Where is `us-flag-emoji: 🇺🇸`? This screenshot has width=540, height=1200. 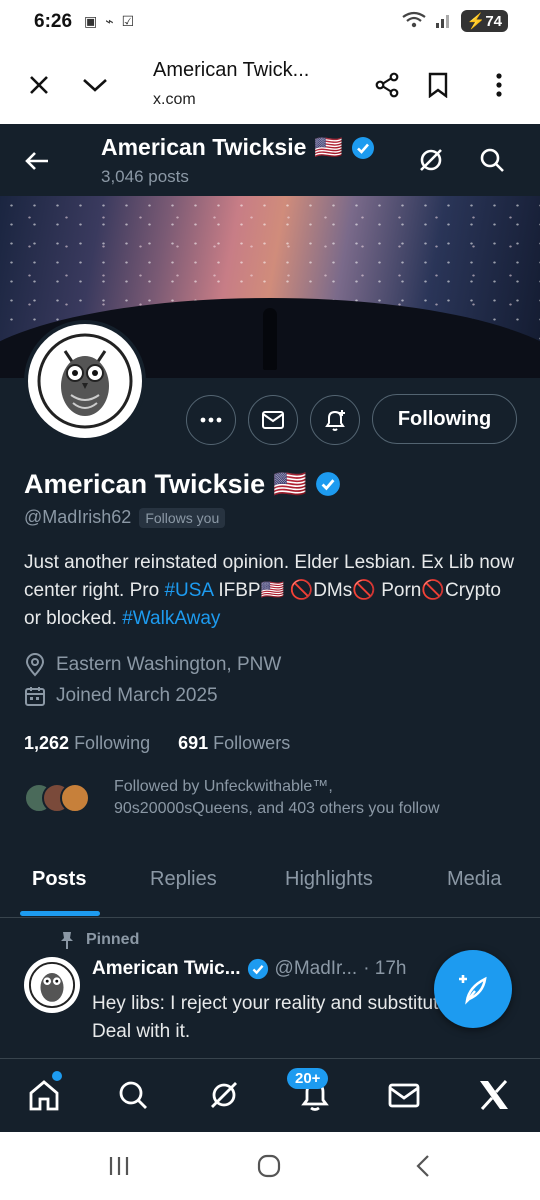 us-flag-emoji: 🇺🇸 is located at coordinates (272, 590).